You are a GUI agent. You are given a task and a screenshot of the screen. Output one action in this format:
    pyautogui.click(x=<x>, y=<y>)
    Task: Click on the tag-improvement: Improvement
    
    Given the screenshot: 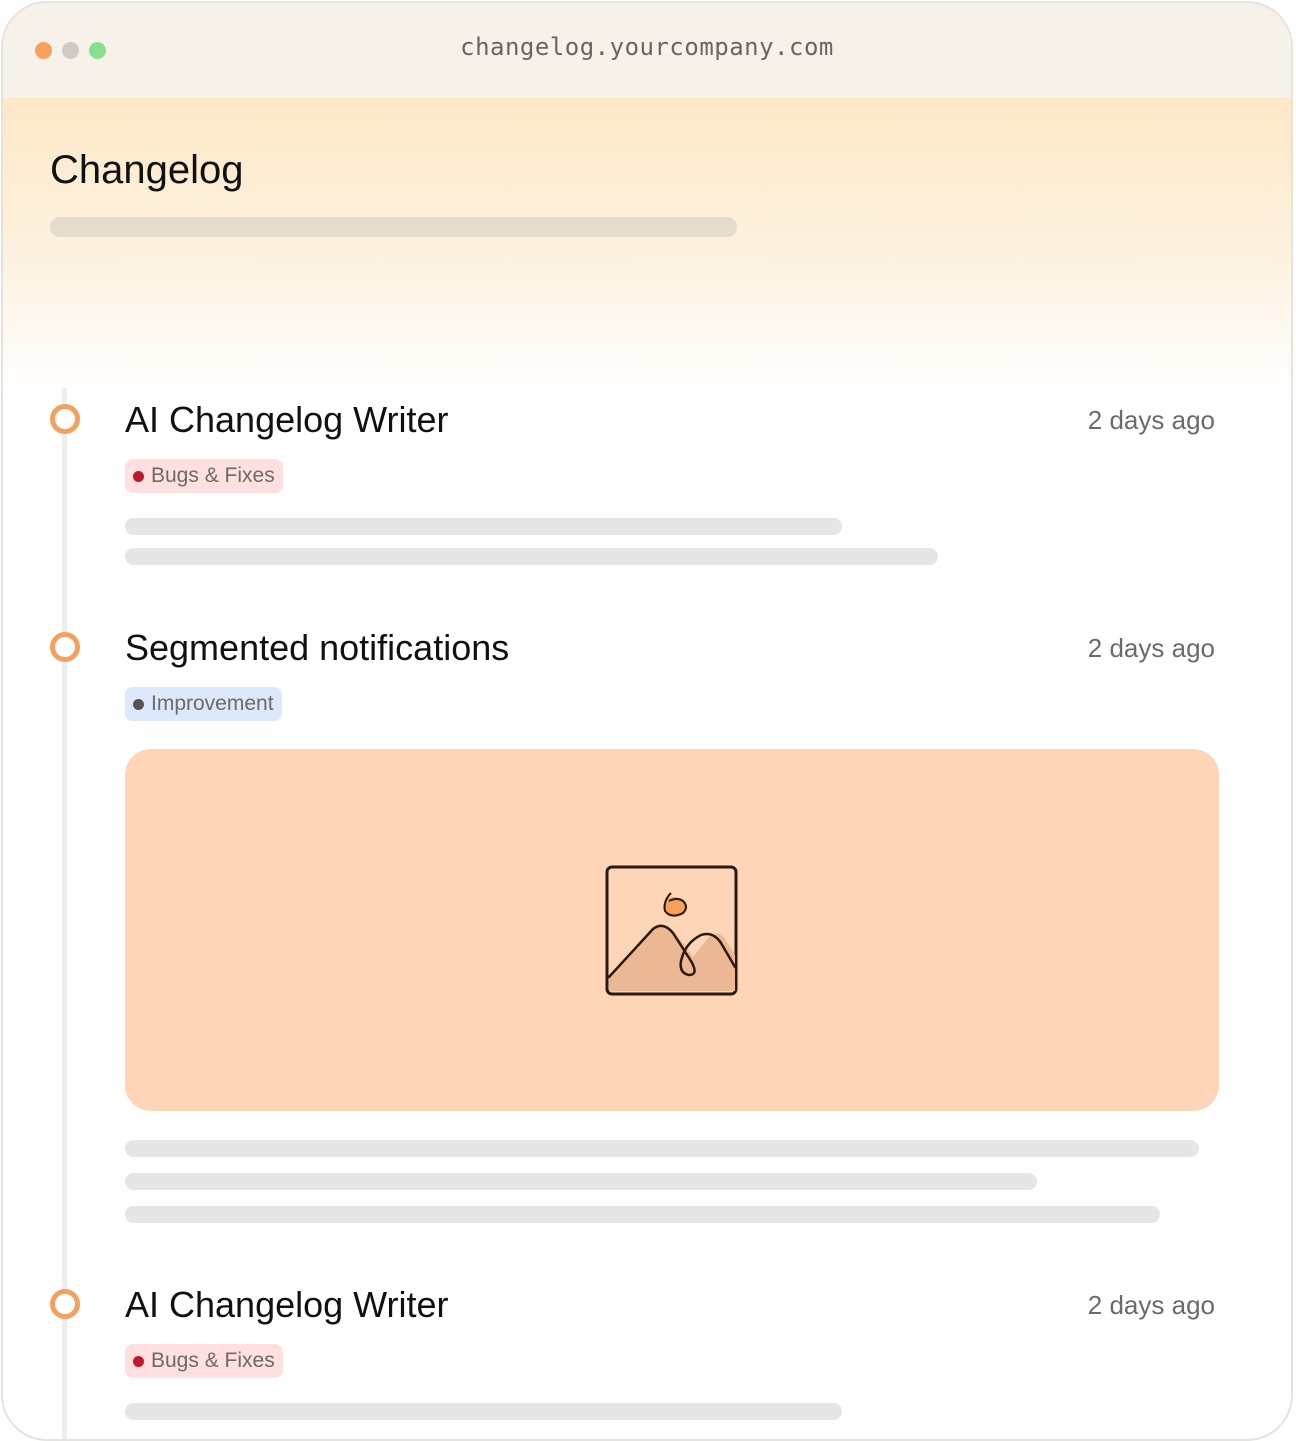 What is the action you would take?
    pyautogui.click(x=203, y=704)
    